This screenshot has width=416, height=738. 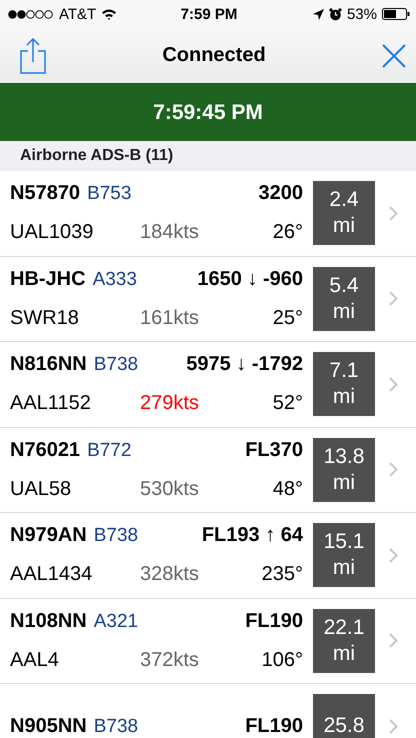 What do you see at coordinates (344, 470) in the screenshot?
I see `distance-badge: 13.8 mi` at bounding box center [344, 470].